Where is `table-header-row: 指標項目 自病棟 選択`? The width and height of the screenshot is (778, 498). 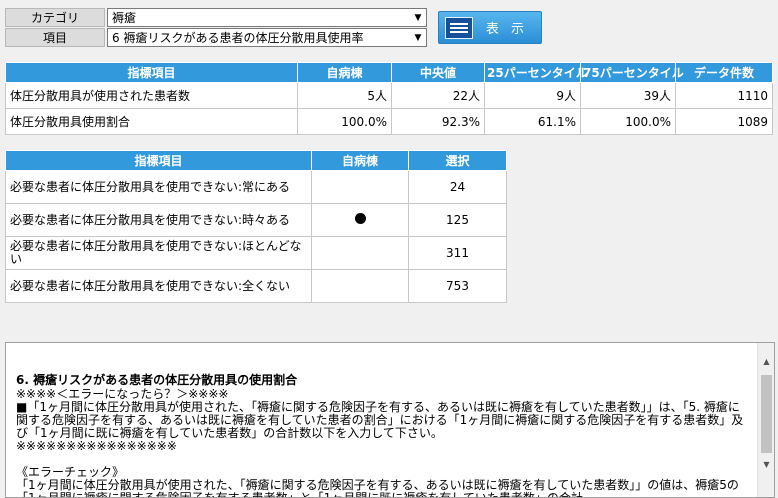 table-header-row: 指標項目 自病棟 選択 is located at coordinates (256, 160).